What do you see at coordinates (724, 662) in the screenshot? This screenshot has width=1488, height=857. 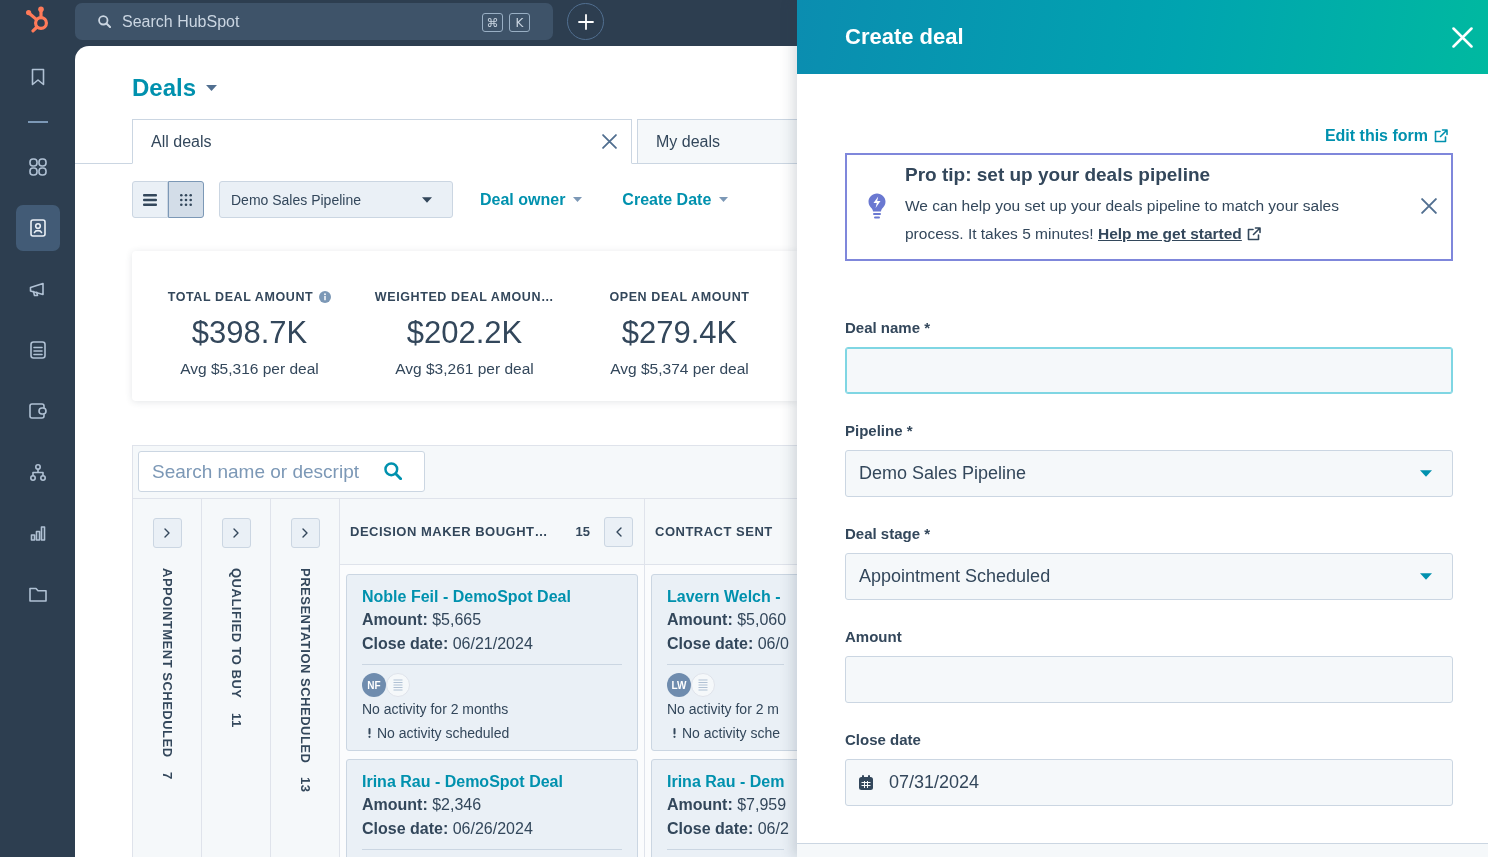 I see `deal-card: Lavern Welch - Amount: $5,060 Close date: 06/0 LW No activity for 2 m No activity sche` at bounding box center [724, 662].